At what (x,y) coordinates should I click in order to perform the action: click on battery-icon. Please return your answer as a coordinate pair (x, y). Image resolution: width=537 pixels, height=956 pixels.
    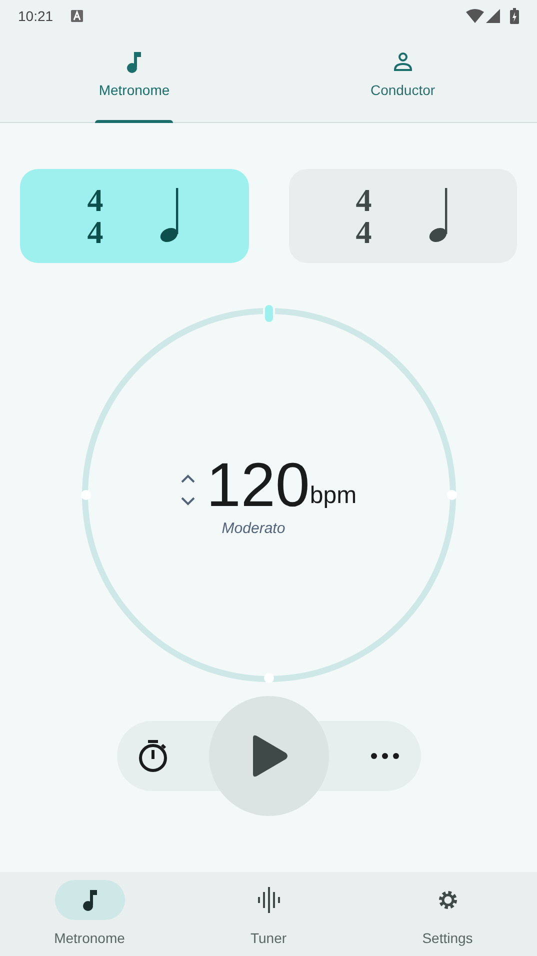
    Looking at the image, I should click on (514, 16).